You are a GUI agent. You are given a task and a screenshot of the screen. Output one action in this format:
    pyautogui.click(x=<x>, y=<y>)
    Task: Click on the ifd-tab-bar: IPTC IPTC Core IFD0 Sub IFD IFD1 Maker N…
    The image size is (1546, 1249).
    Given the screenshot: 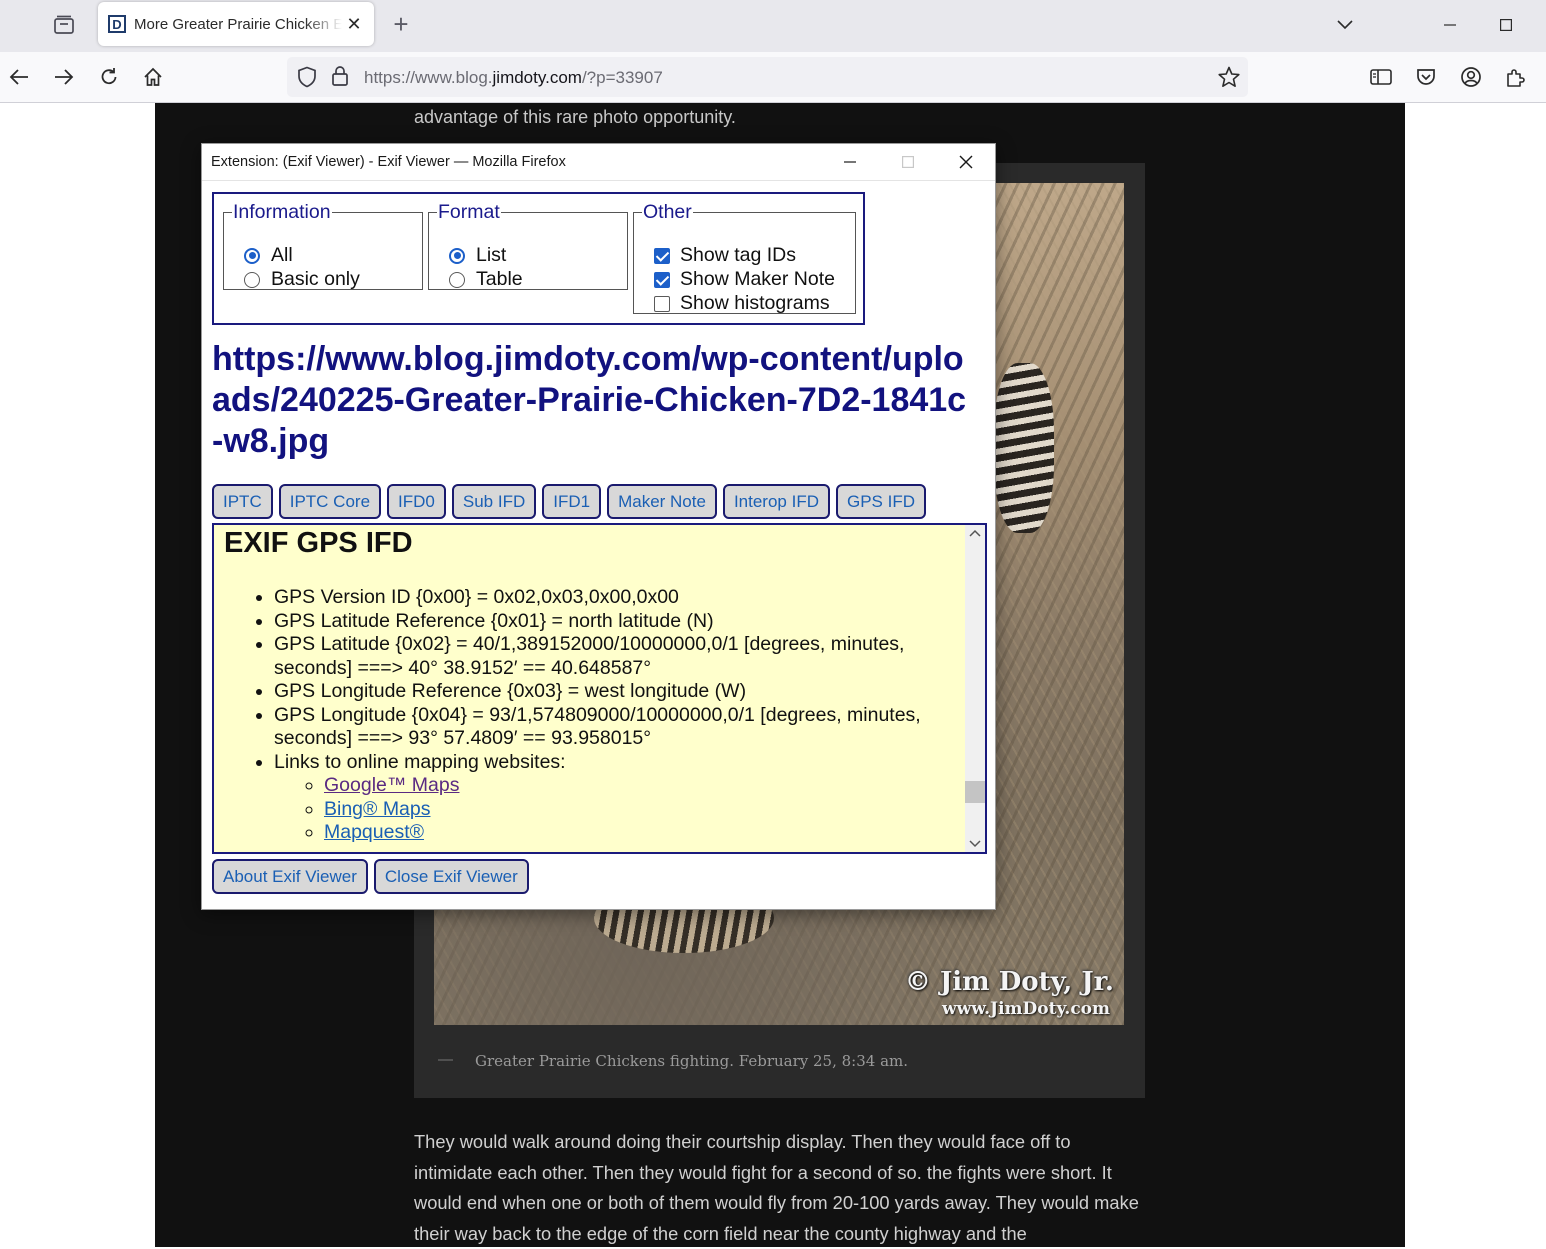 What is the action you would take?
    pyautogui.click(x=569, y=501)
    